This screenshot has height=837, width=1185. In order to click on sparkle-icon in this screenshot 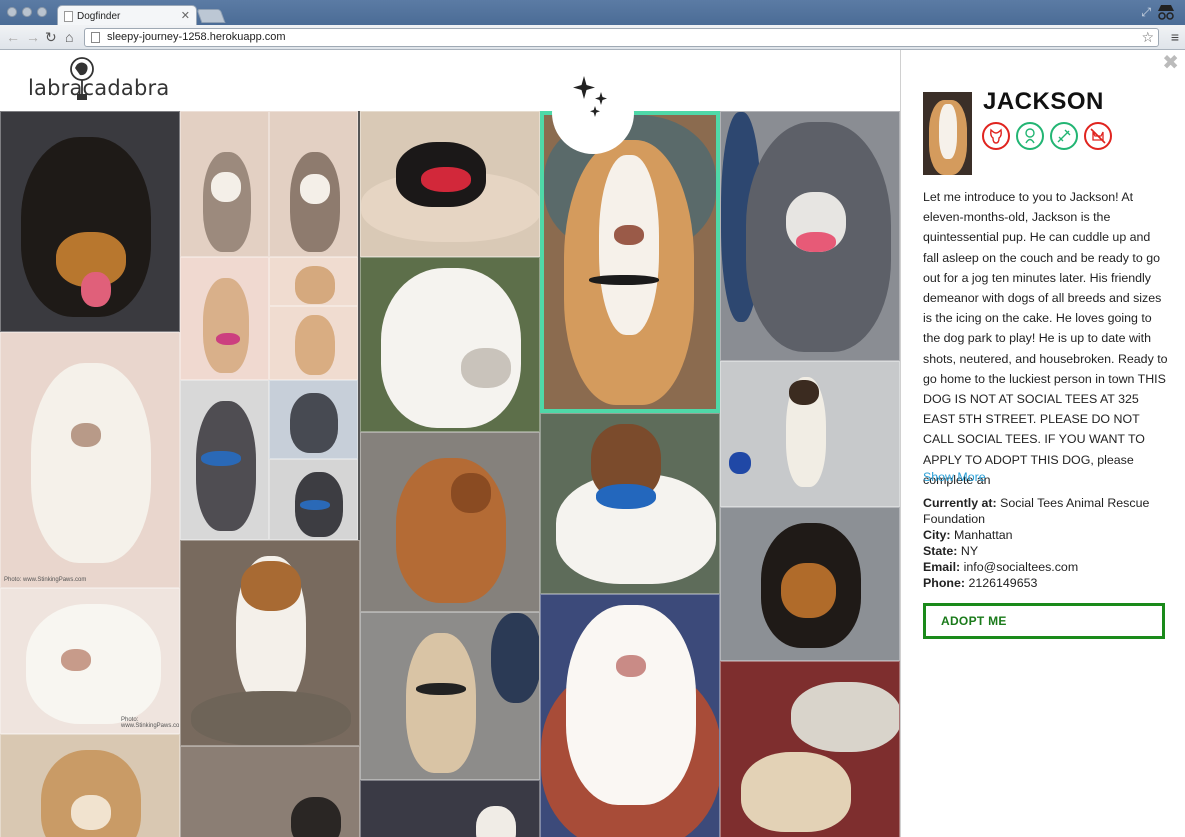, I will do `click(590, 96)`.